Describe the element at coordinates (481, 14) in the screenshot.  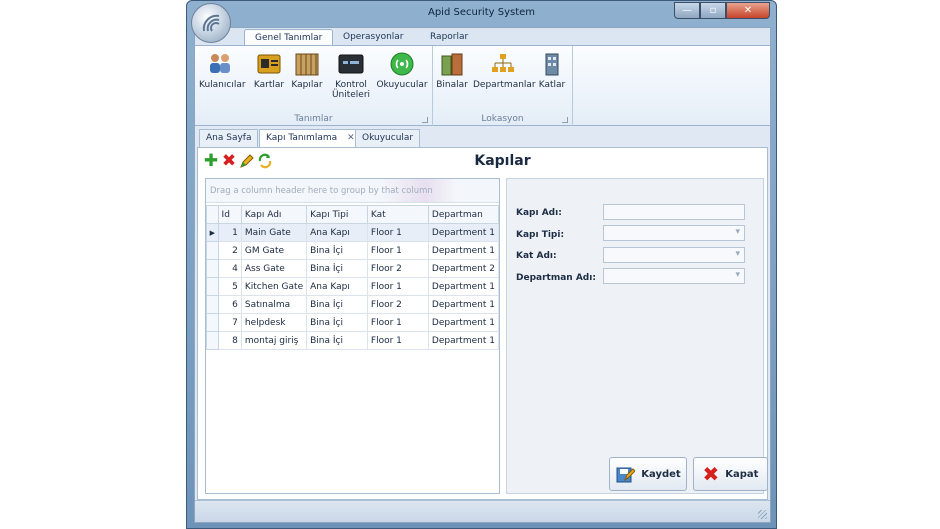
I see `title-bar: Apid Security System — ▫ ✕` at that location.